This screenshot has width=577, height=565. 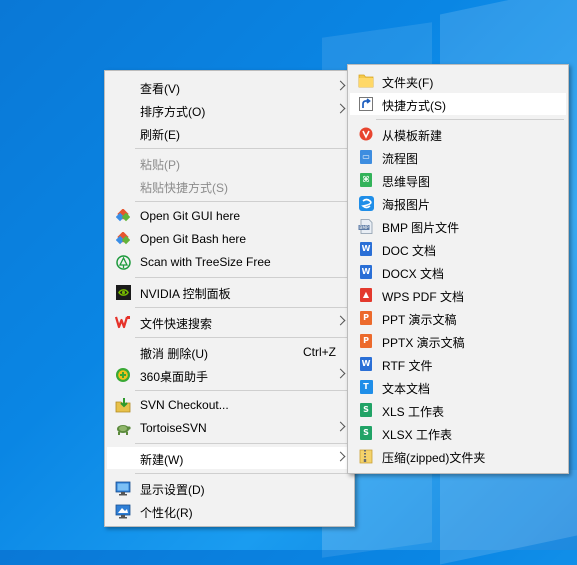 What do you see at coordinates (173, 428) in the screenshot?
I see `menu-item-label: TortoiseSVN` at bounding box center [173, 428].